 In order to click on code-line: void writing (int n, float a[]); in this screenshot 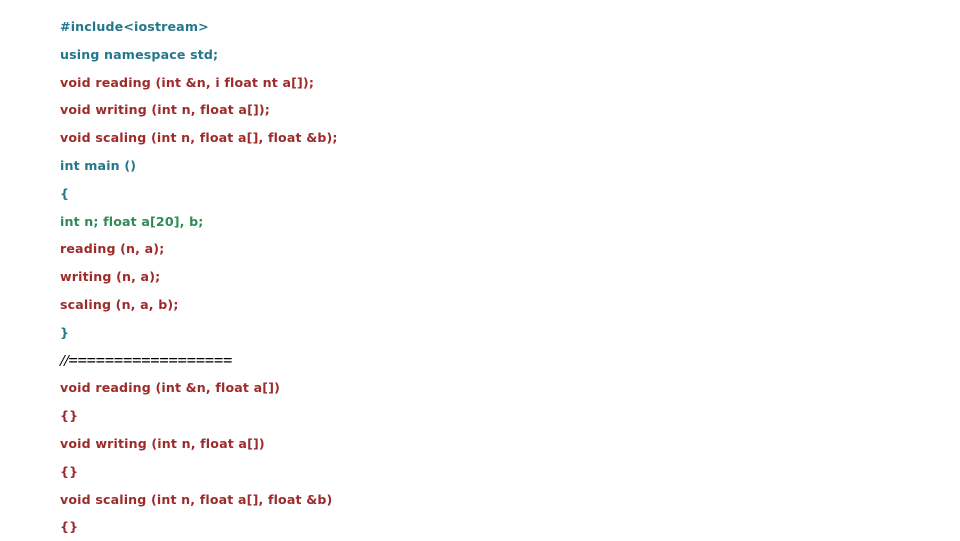, I will do `click(165, 110)`.